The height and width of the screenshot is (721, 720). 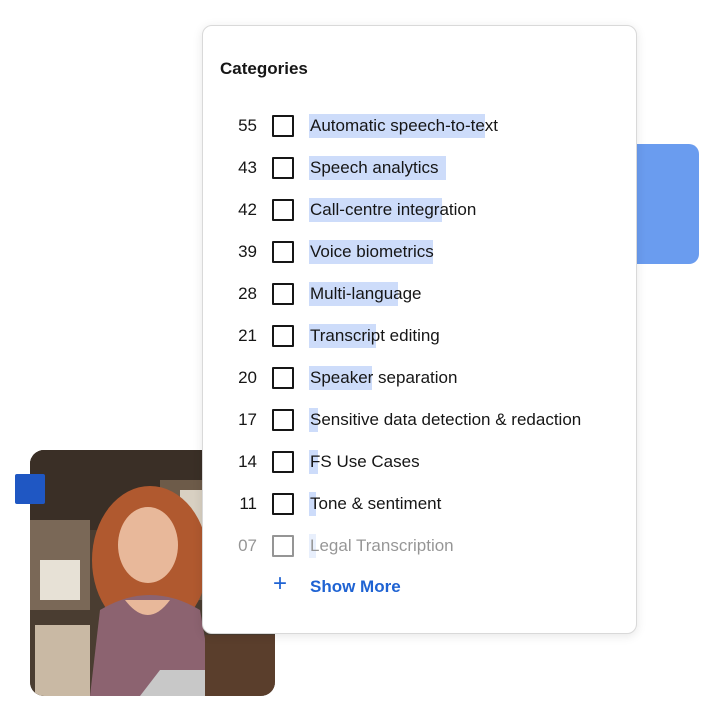 I want to click on category-row: 20 Speaker separation, so click(x=420, y=378).